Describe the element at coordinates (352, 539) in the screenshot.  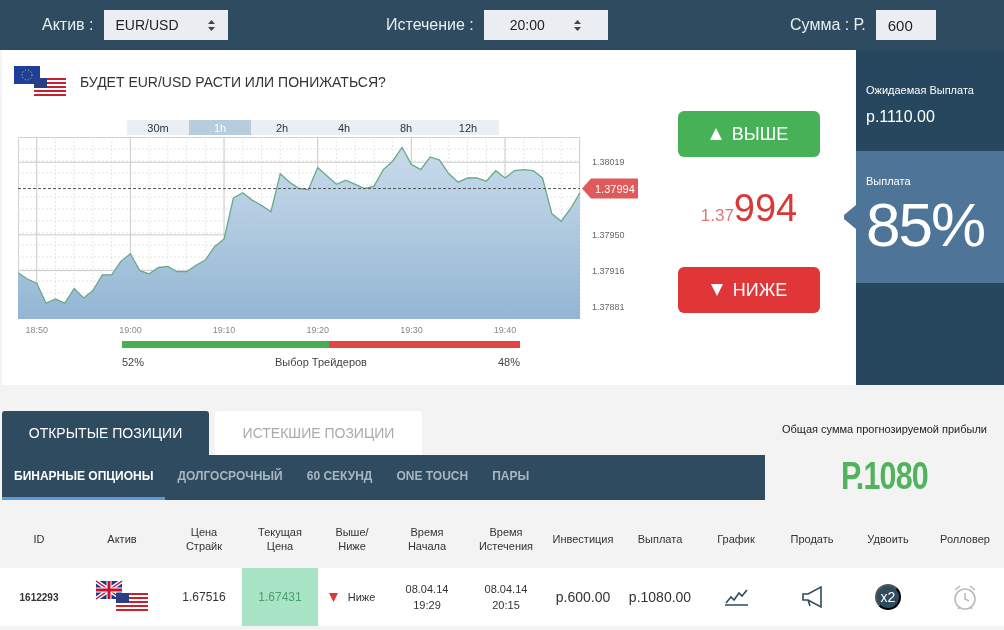
I see `column-header: Выше/Ниже` at that location.